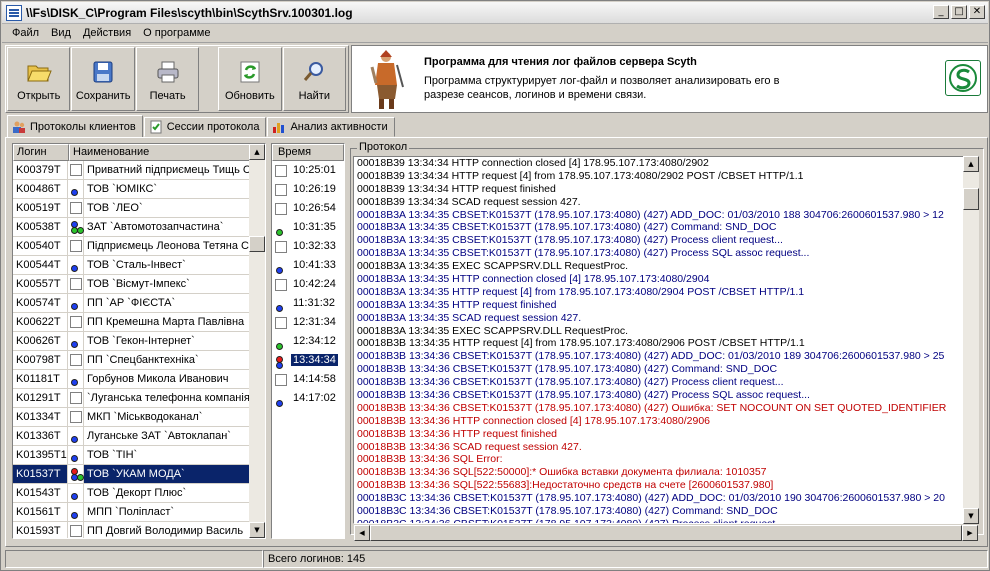 The height and width of the screenshot is (571, 990). I want to click on client-row: K00557T ТОВ `Вісмут-Імпекс`, so click(139, 284).